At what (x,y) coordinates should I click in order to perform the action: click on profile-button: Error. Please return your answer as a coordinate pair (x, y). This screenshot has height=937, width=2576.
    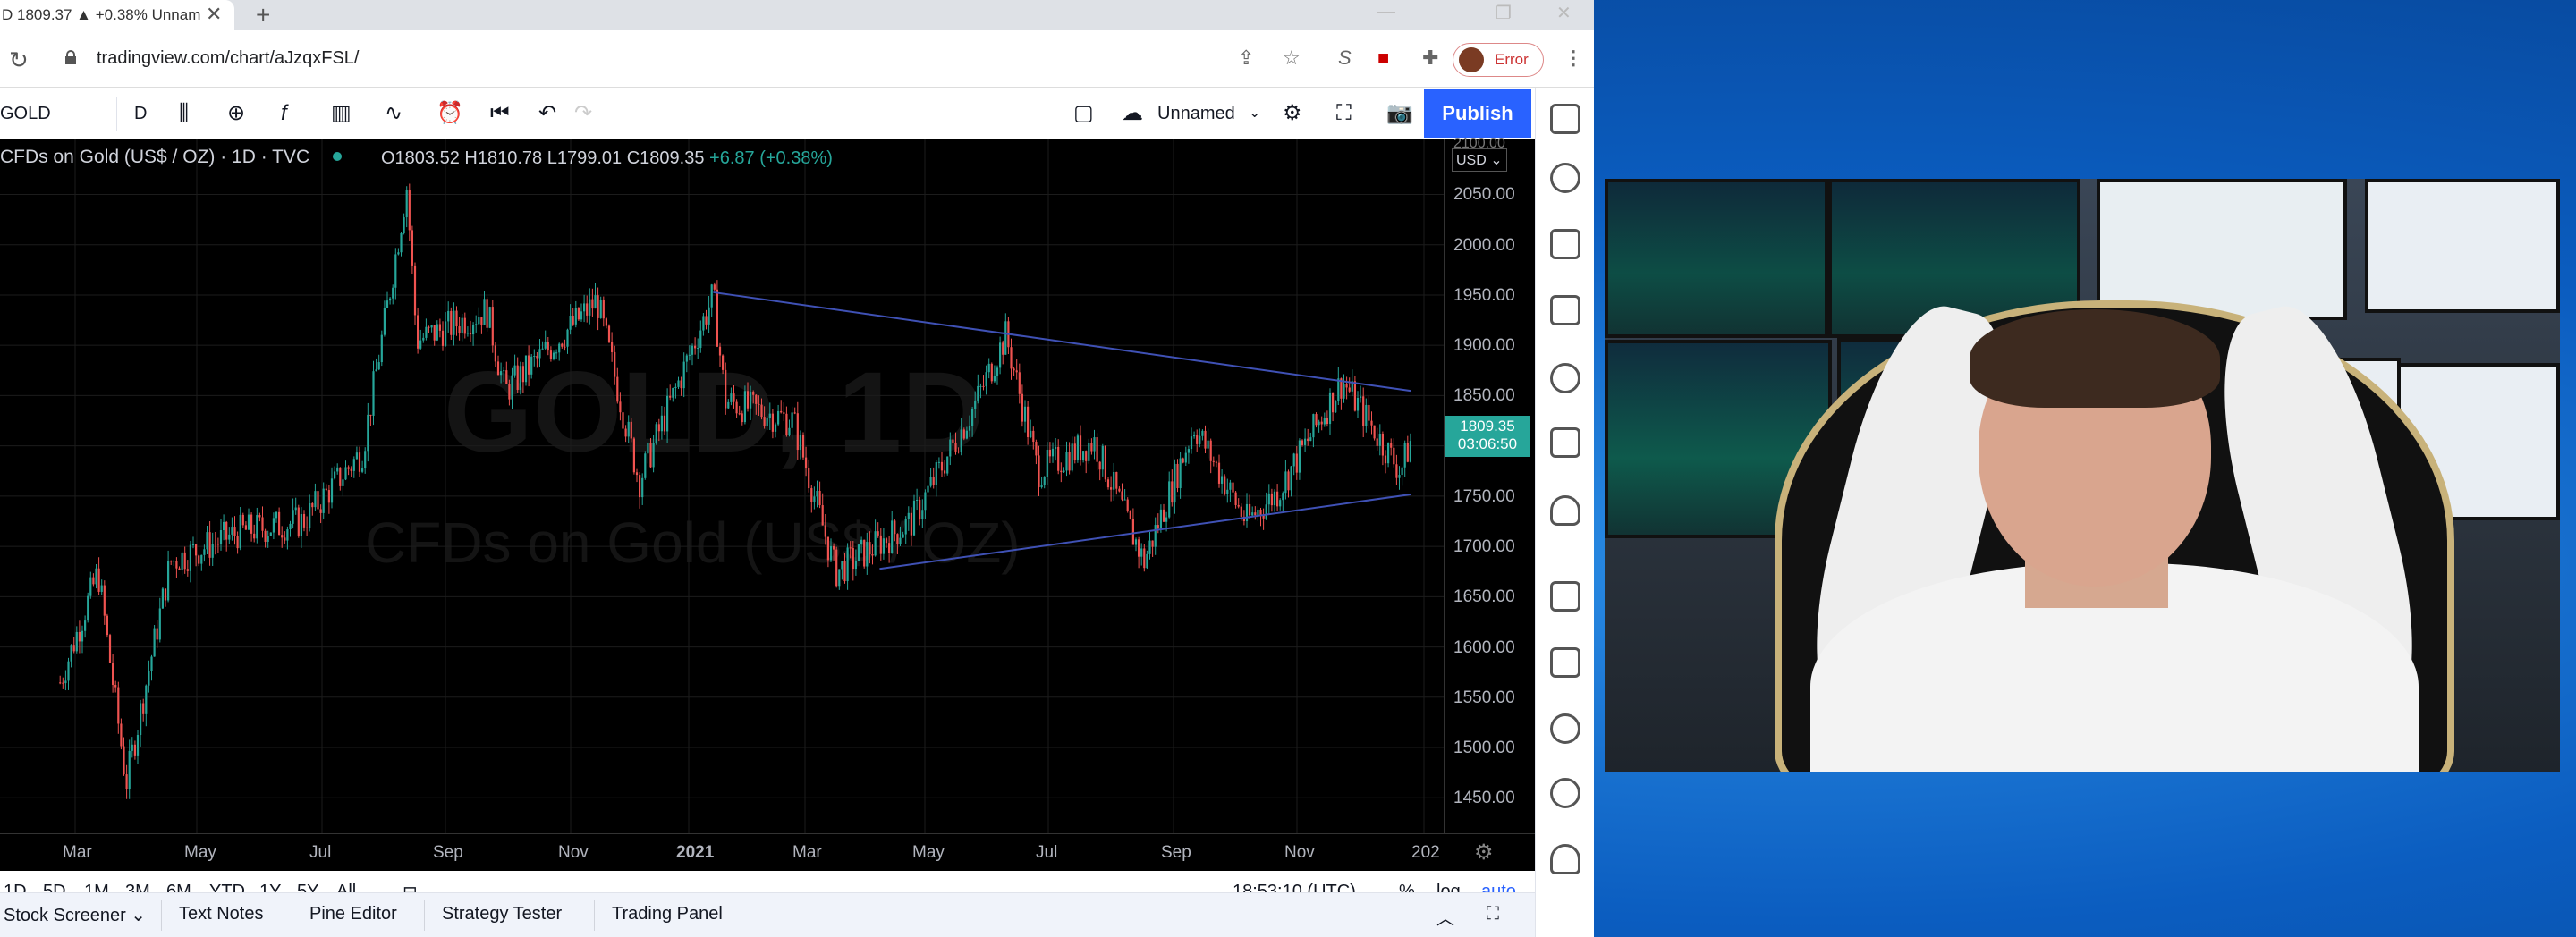
    Looking at the image, I should click on (1498, 60).